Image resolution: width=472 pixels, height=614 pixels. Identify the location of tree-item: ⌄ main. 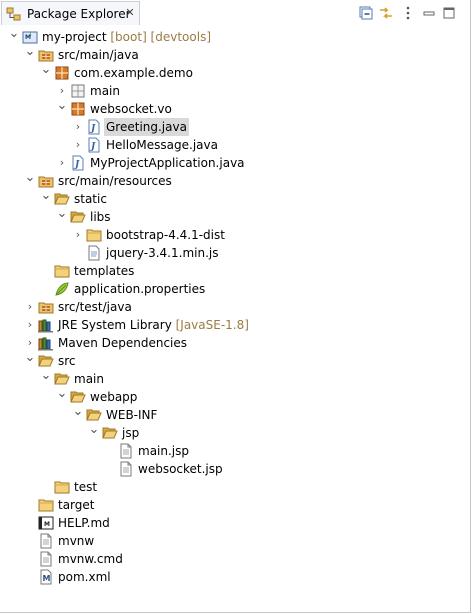
(235, 378).